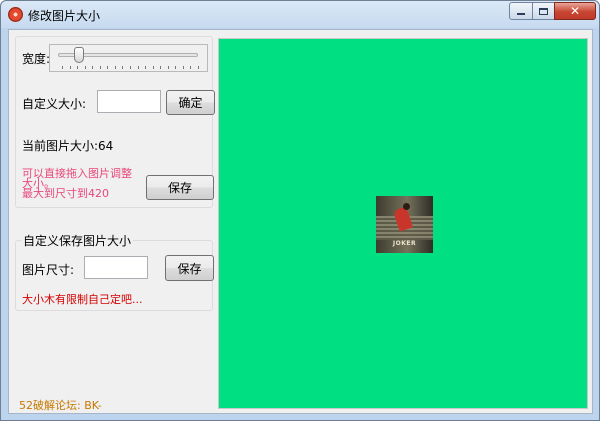 The height and width of the screenshot is (421, 600). What do you see at coordinates (64, 16) in the screenshot?
I see `window-title: 修改图片大小` at bounding box center [64, 16].